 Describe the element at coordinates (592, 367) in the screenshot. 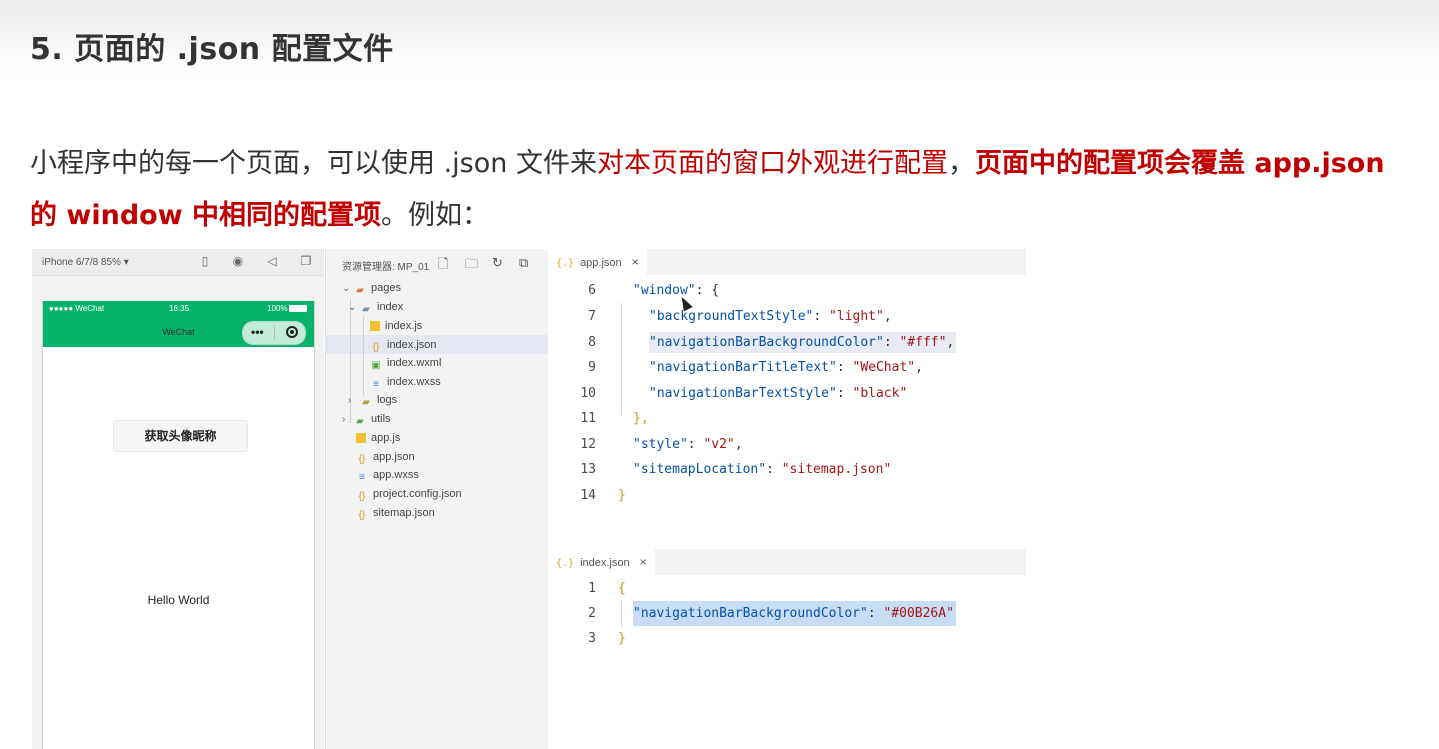

I see `line-number: 9` at that location.